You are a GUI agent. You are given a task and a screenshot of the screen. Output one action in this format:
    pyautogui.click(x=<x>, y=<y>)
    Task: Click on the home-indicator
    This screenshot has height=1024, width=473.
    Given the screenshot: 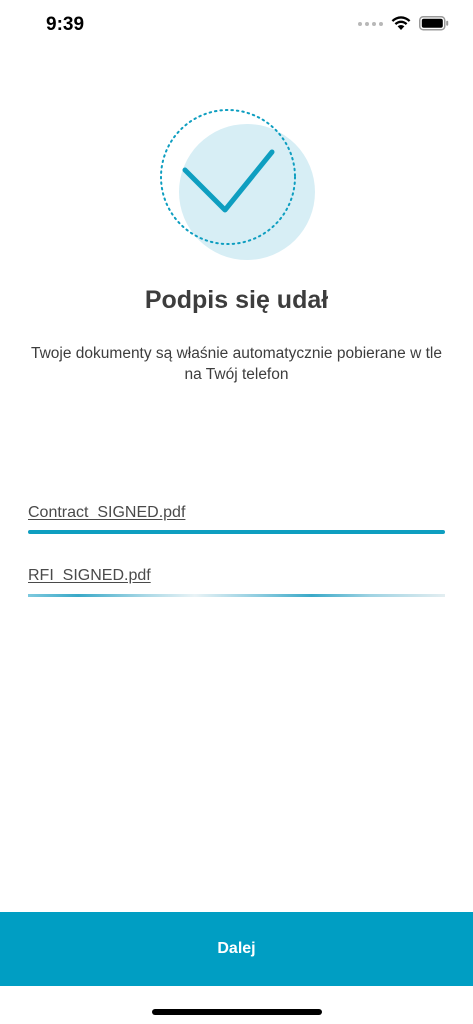 What is the action you would take?
    pyautogui.click(x=237, y=1012)
    